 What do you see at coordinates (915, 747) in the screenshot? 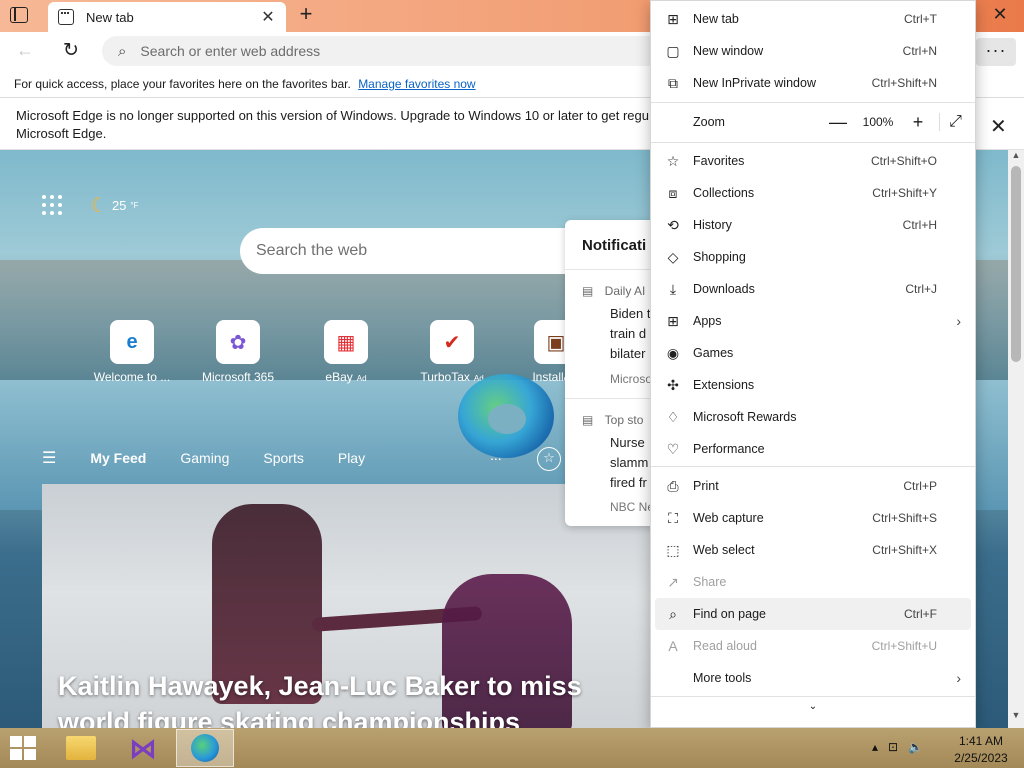
I see `volume-icon: 🔈` at bounding box center [915, 747].